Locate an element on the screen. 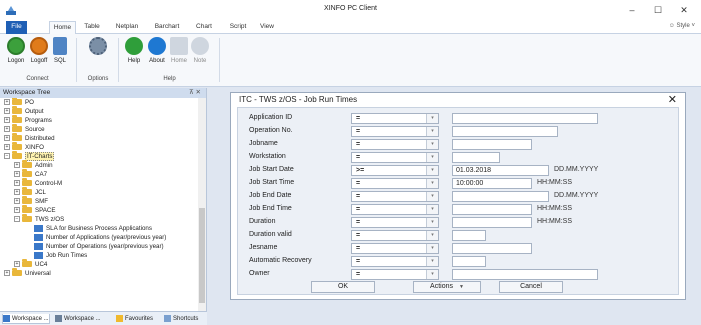 The height and width of the screenshot is (325, 701). tab-home: Home is located at coordinates (62, 27).